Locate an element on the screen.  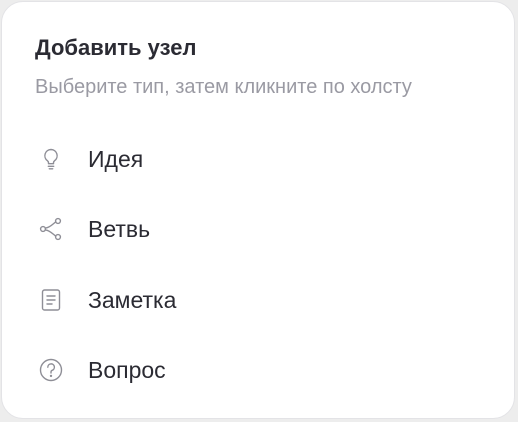
lightbulb-icon is located at coordinates (51, 159).